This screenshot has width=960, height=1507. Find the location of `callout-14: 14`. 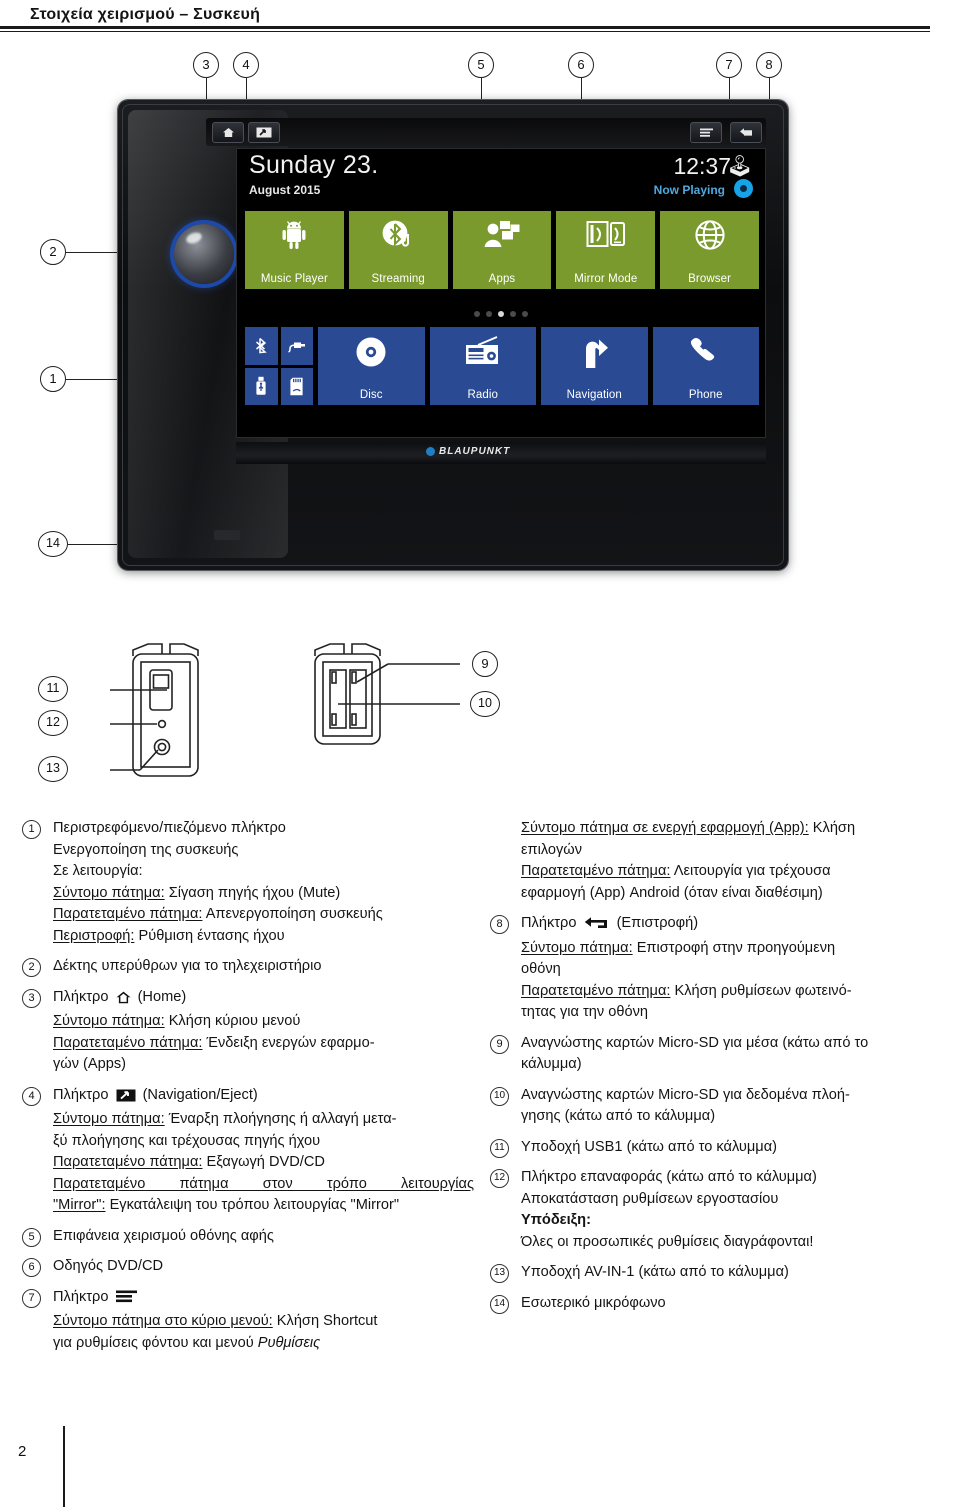

callout-14: 14 is located at coordinates (53, 544).